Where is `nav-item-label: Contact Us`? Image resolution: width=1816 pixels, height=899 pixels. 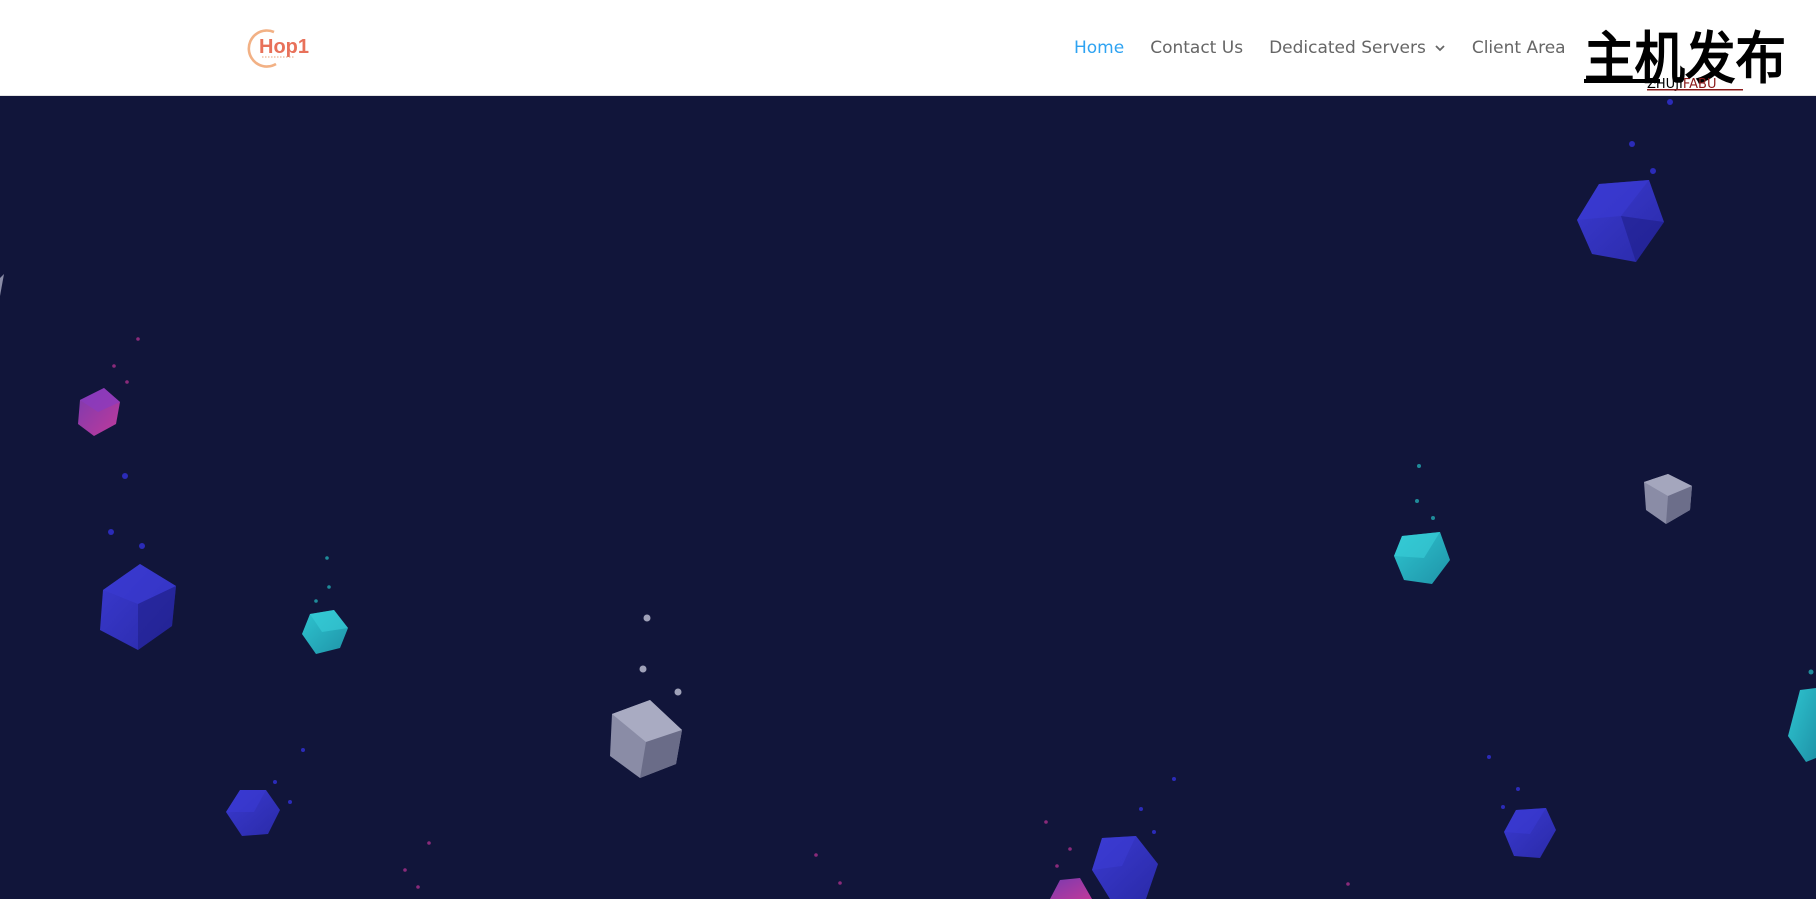 nav-item-label: Contact Us is located at coordinates (1197, 48).